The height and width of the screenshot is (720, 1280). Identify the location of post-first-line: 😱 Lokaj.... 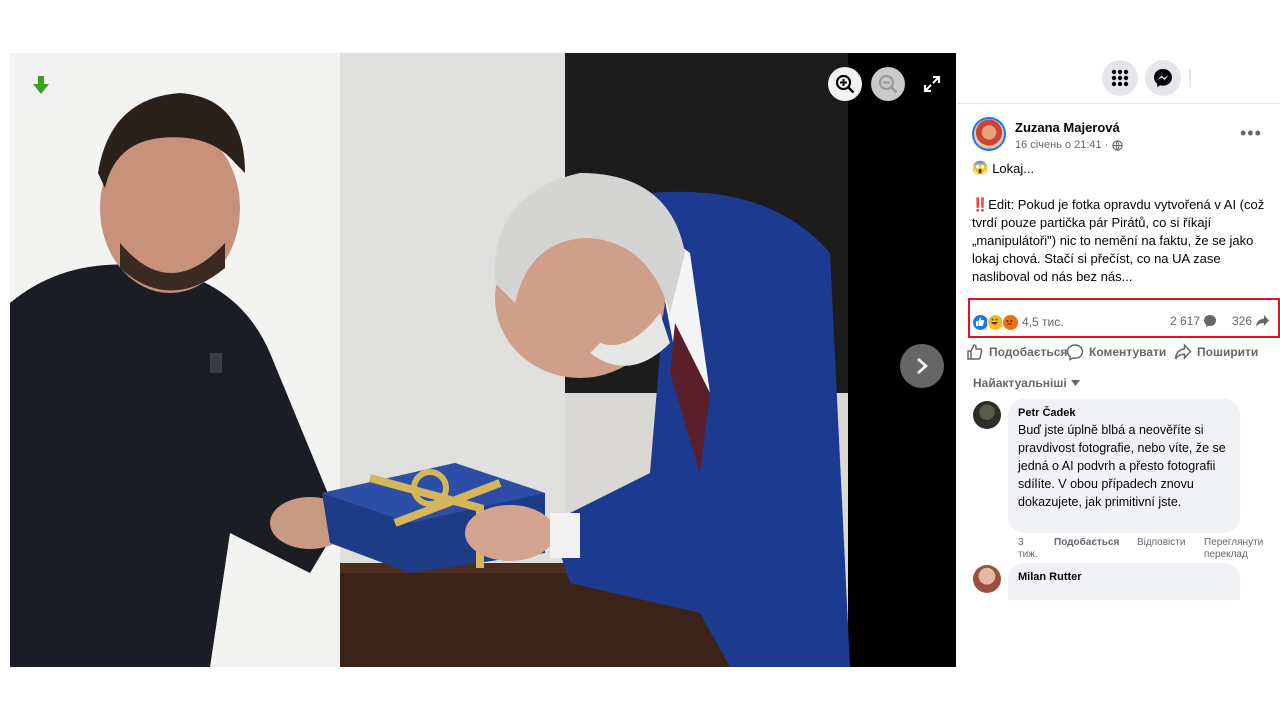
(1003, 168).